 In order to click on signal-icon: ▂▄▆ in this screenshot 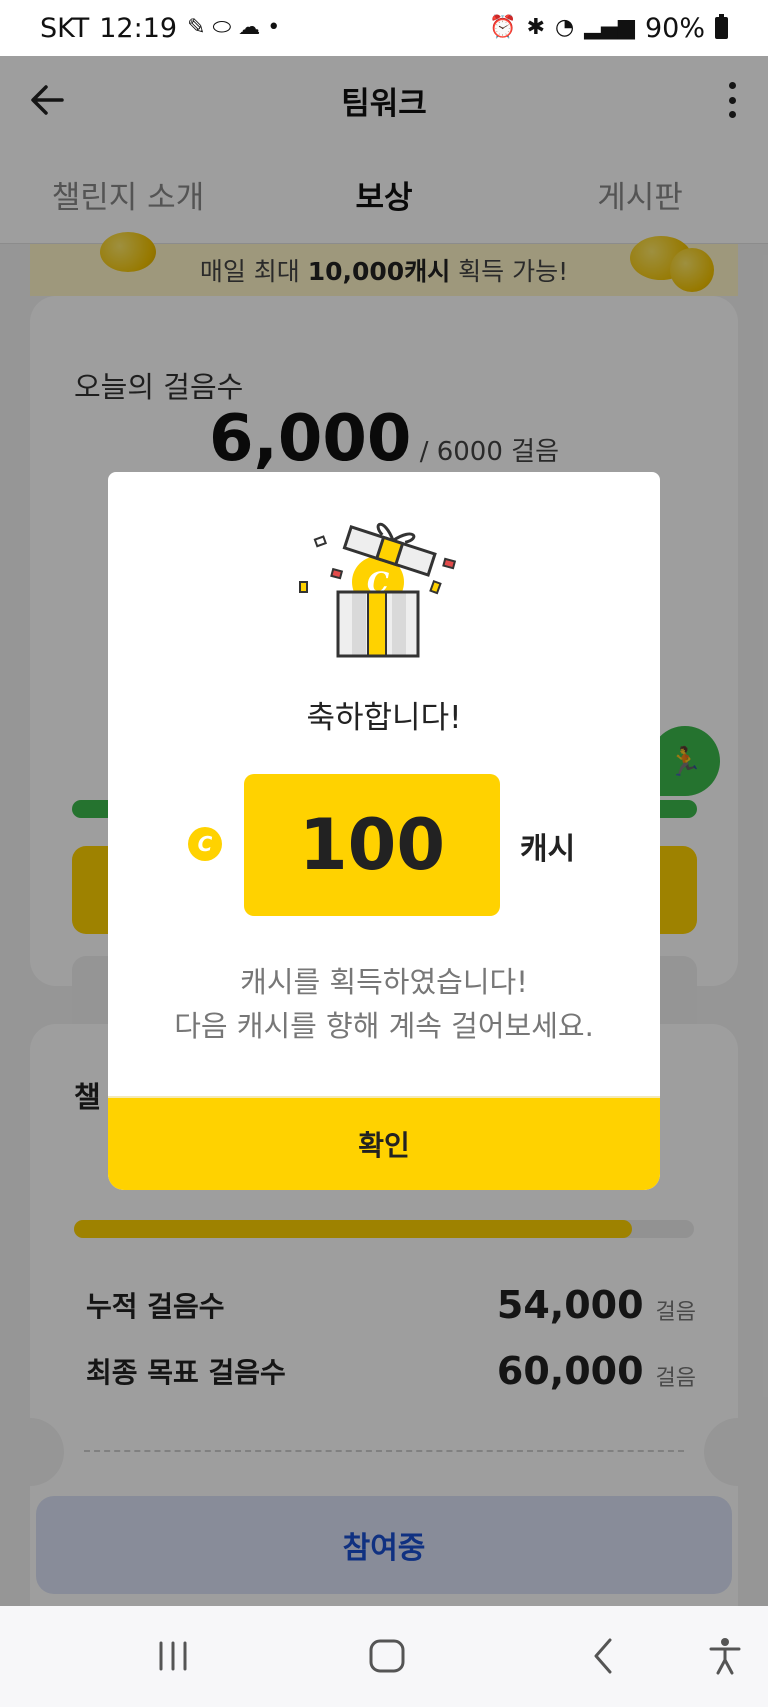, I will do `click(609, 27)`.